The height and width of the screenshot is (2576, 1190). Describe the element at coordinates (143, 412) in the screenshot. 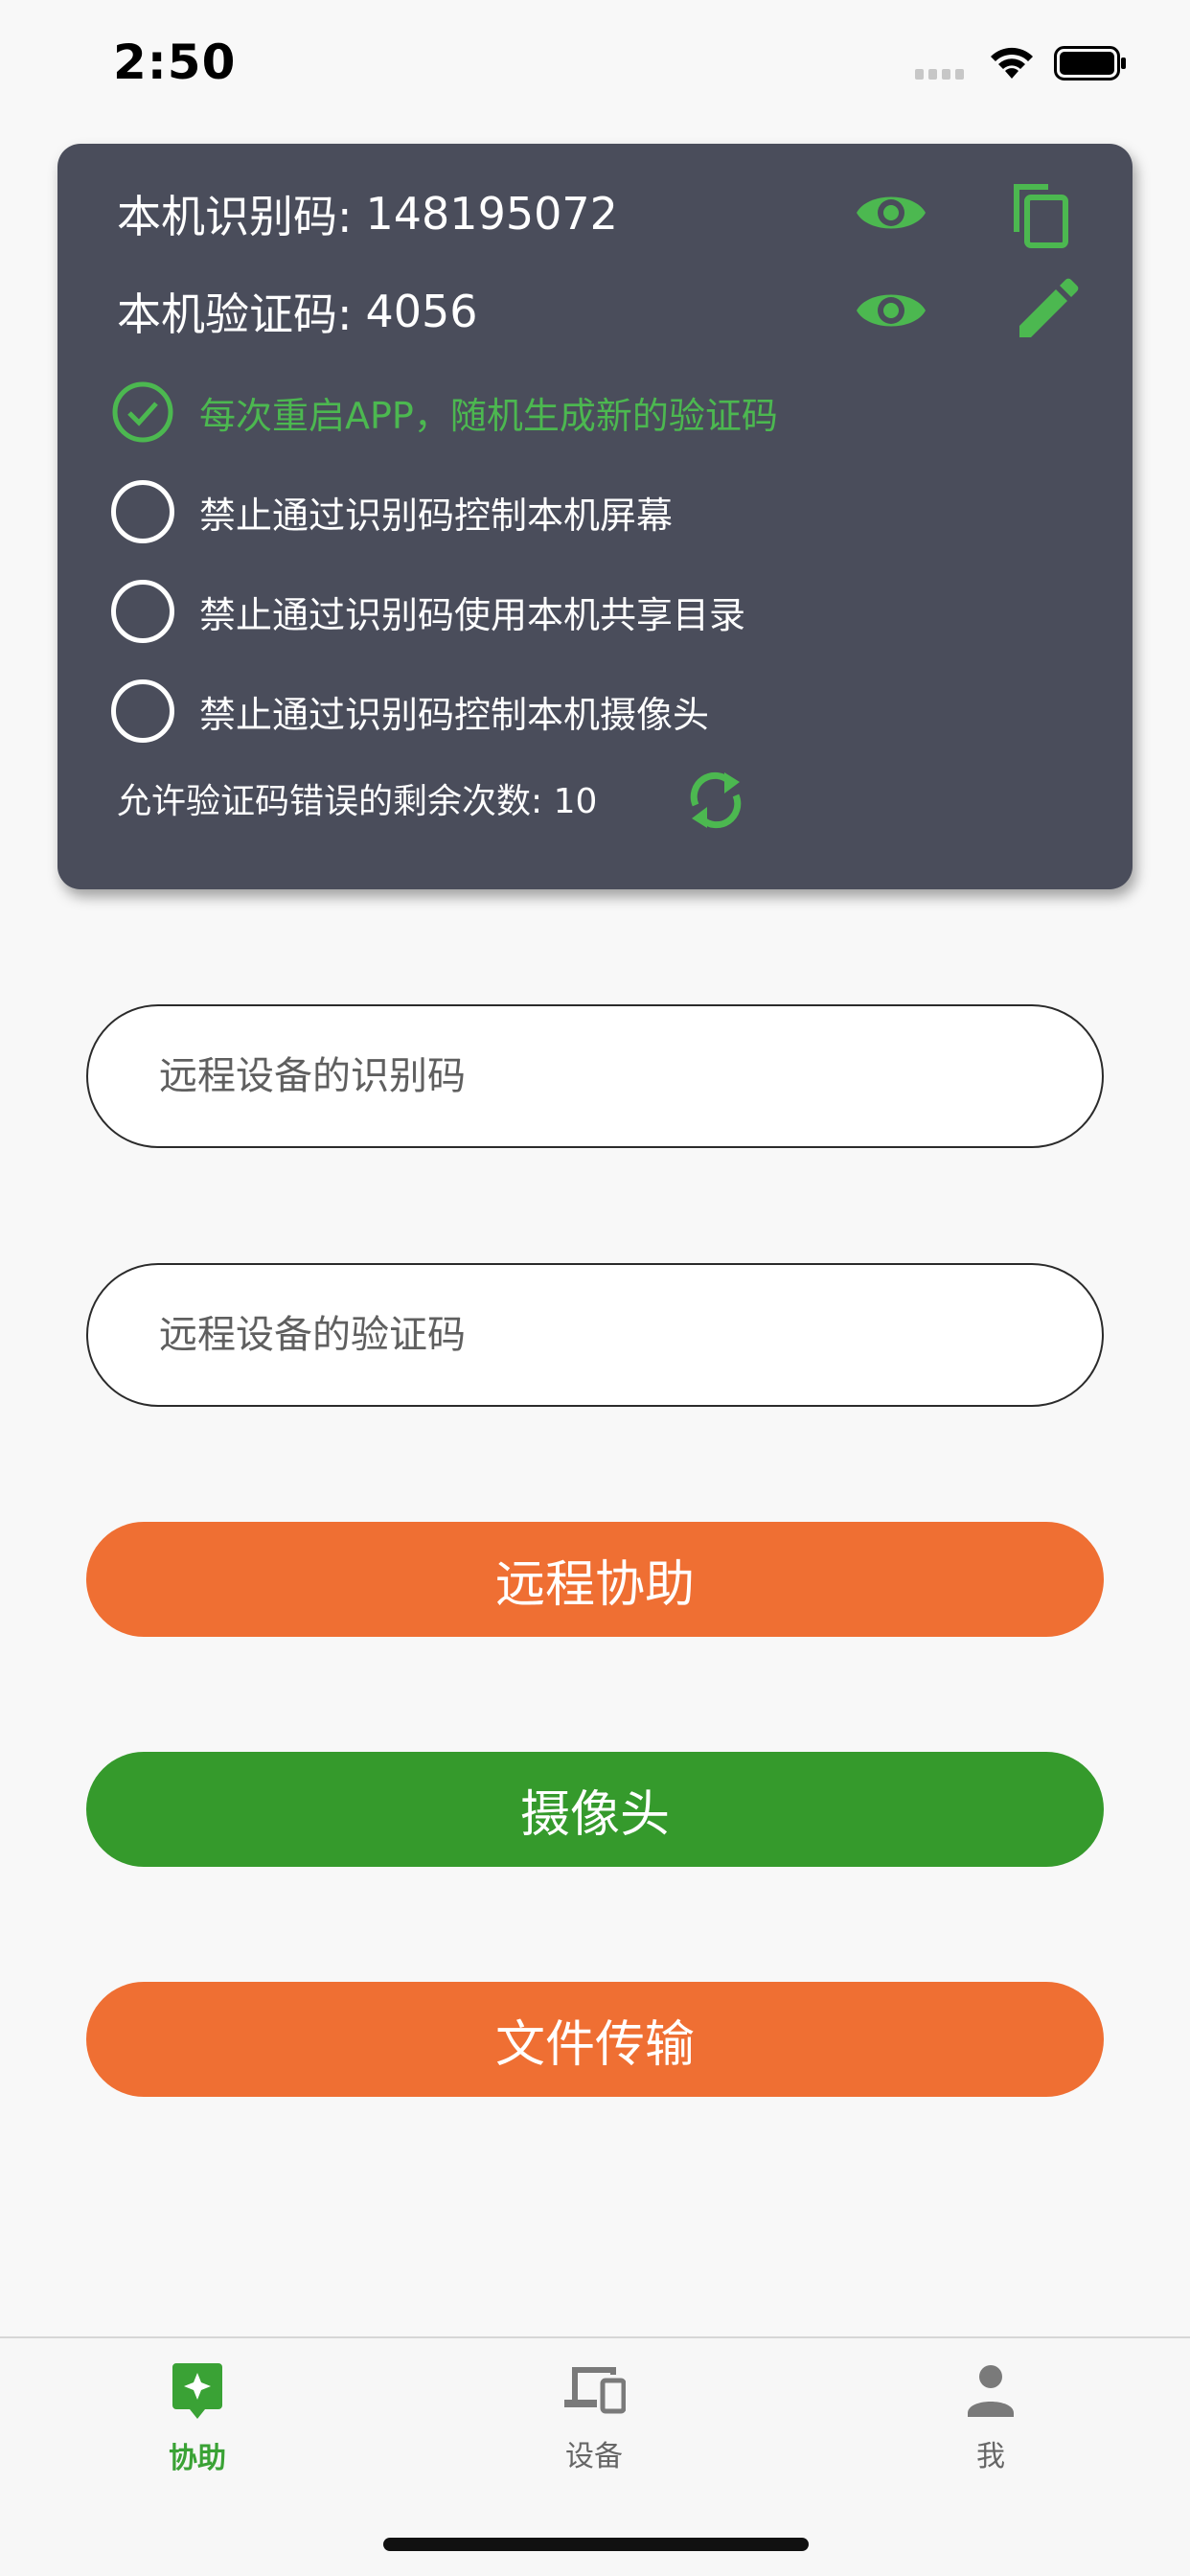

I see `checked-circle-icon` at that location.